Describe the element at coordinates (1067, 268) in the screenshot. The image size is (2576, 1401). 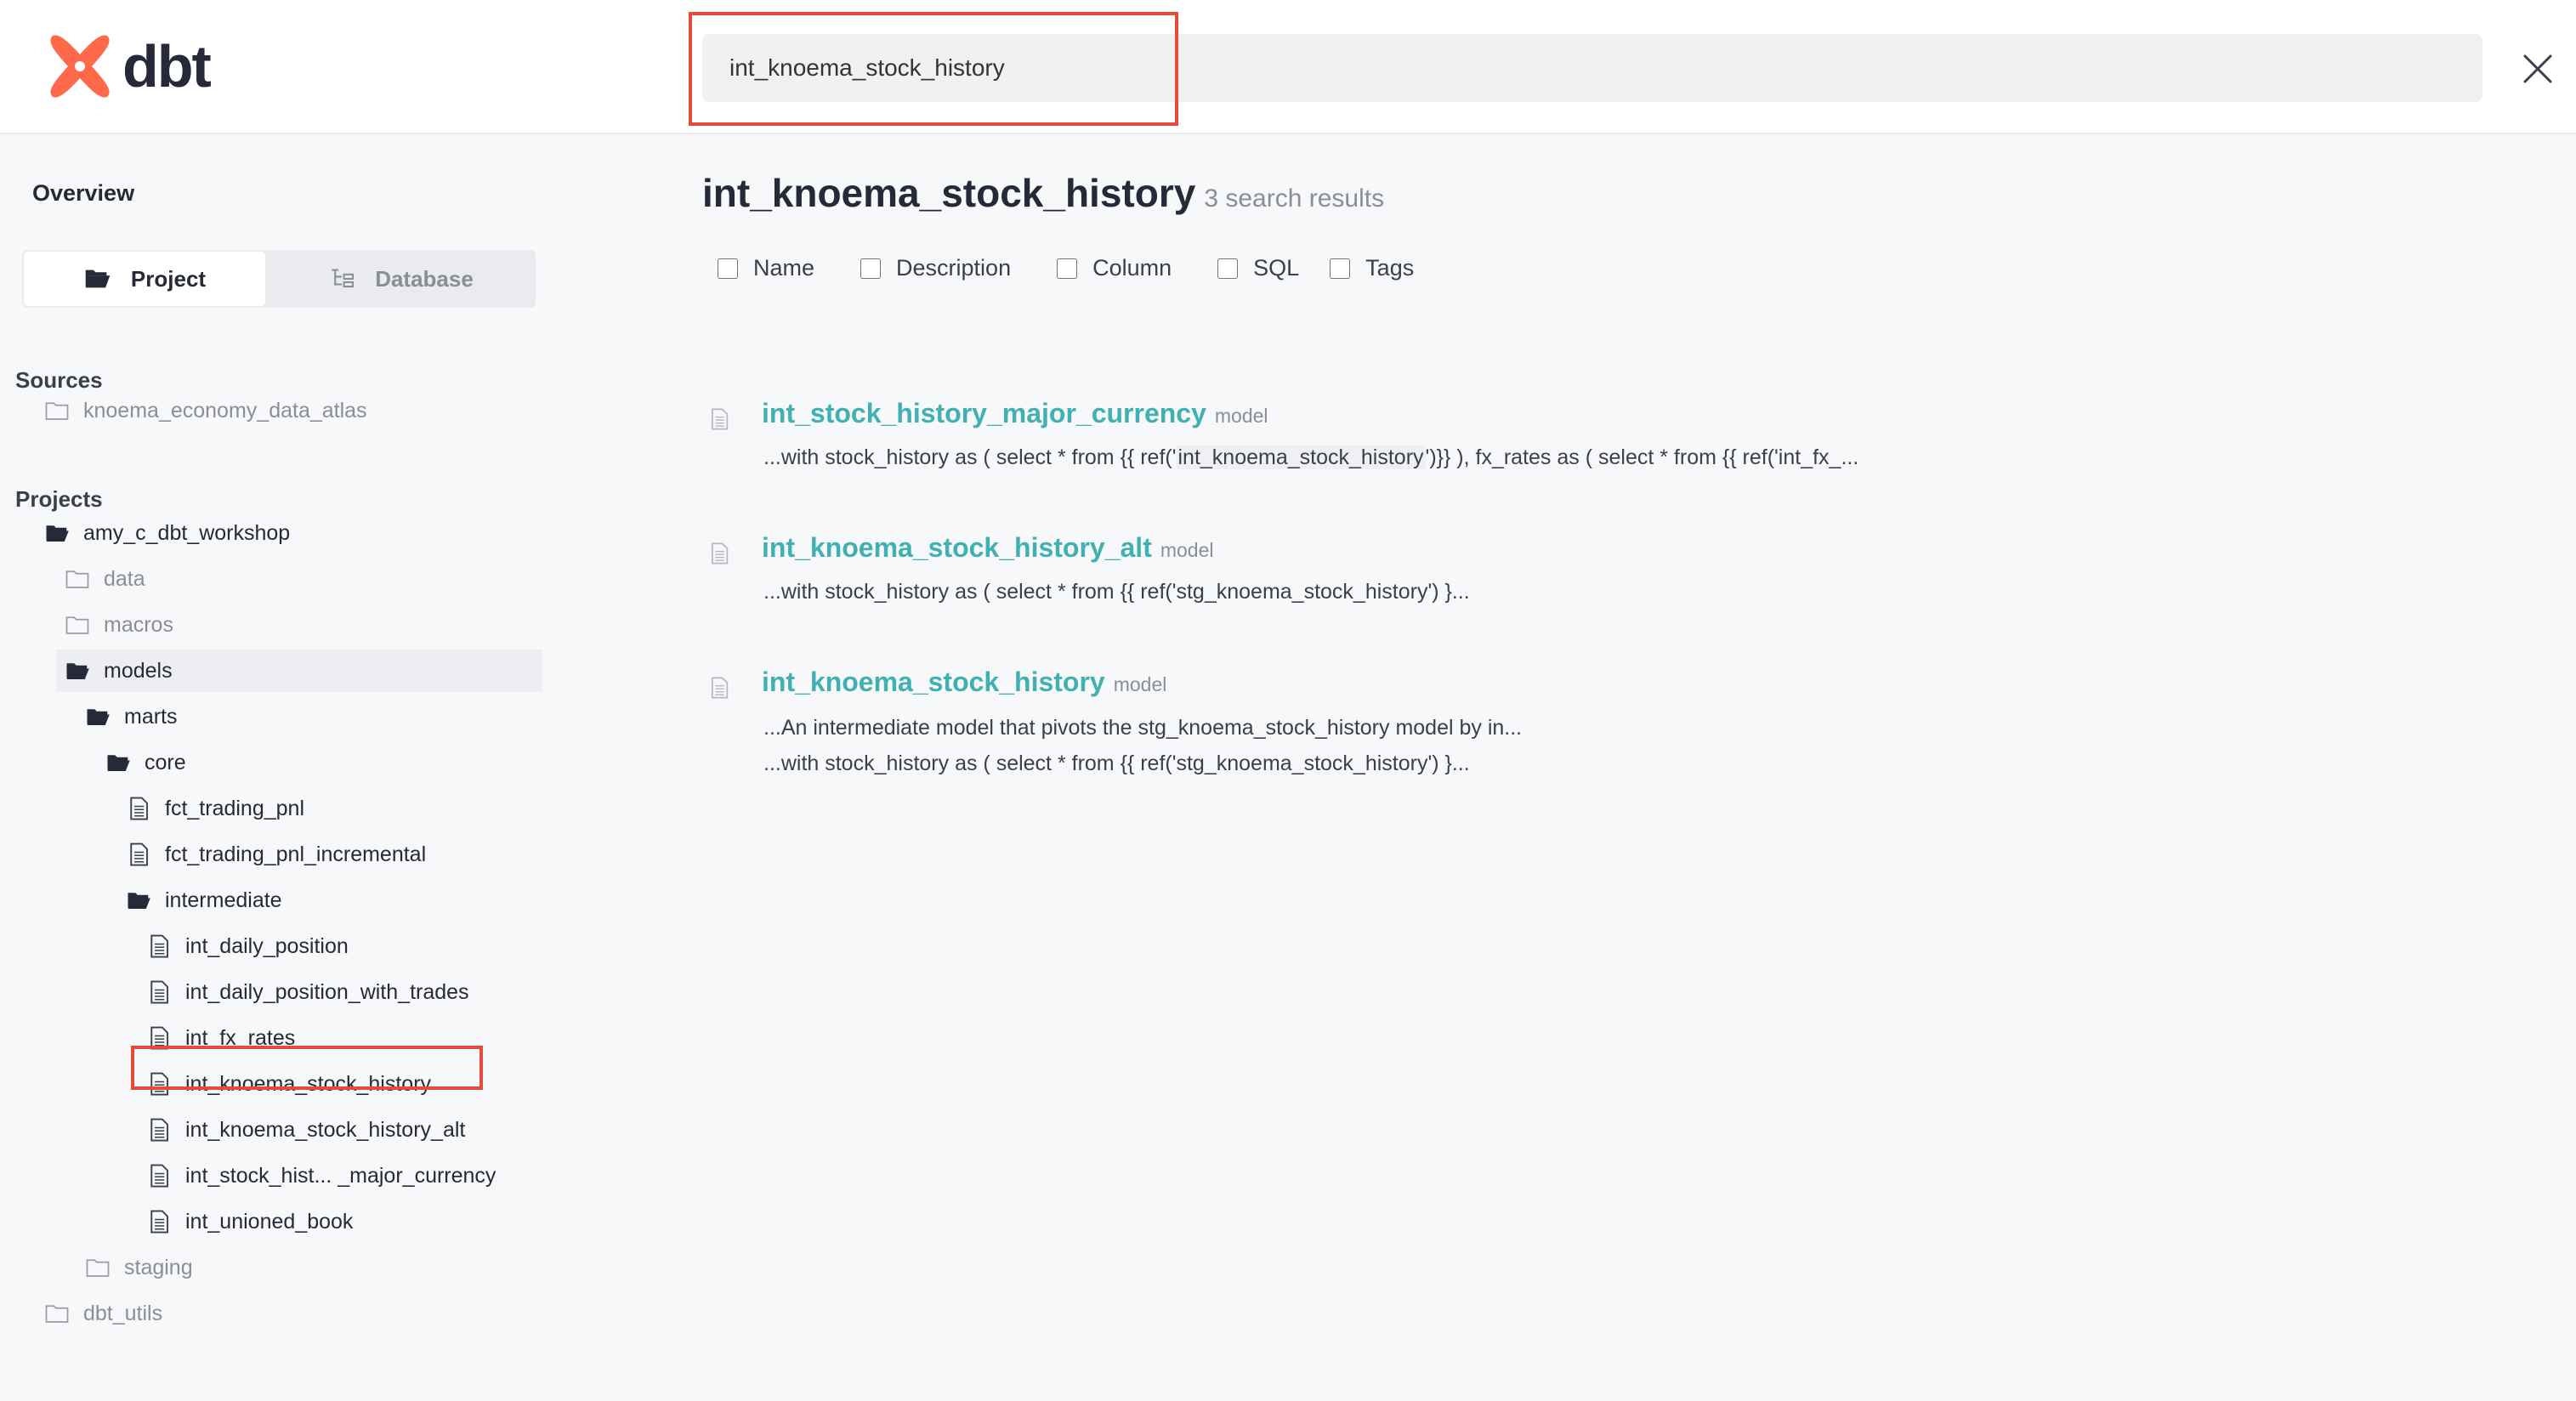
I see `filter-column-checkbox` at that location.